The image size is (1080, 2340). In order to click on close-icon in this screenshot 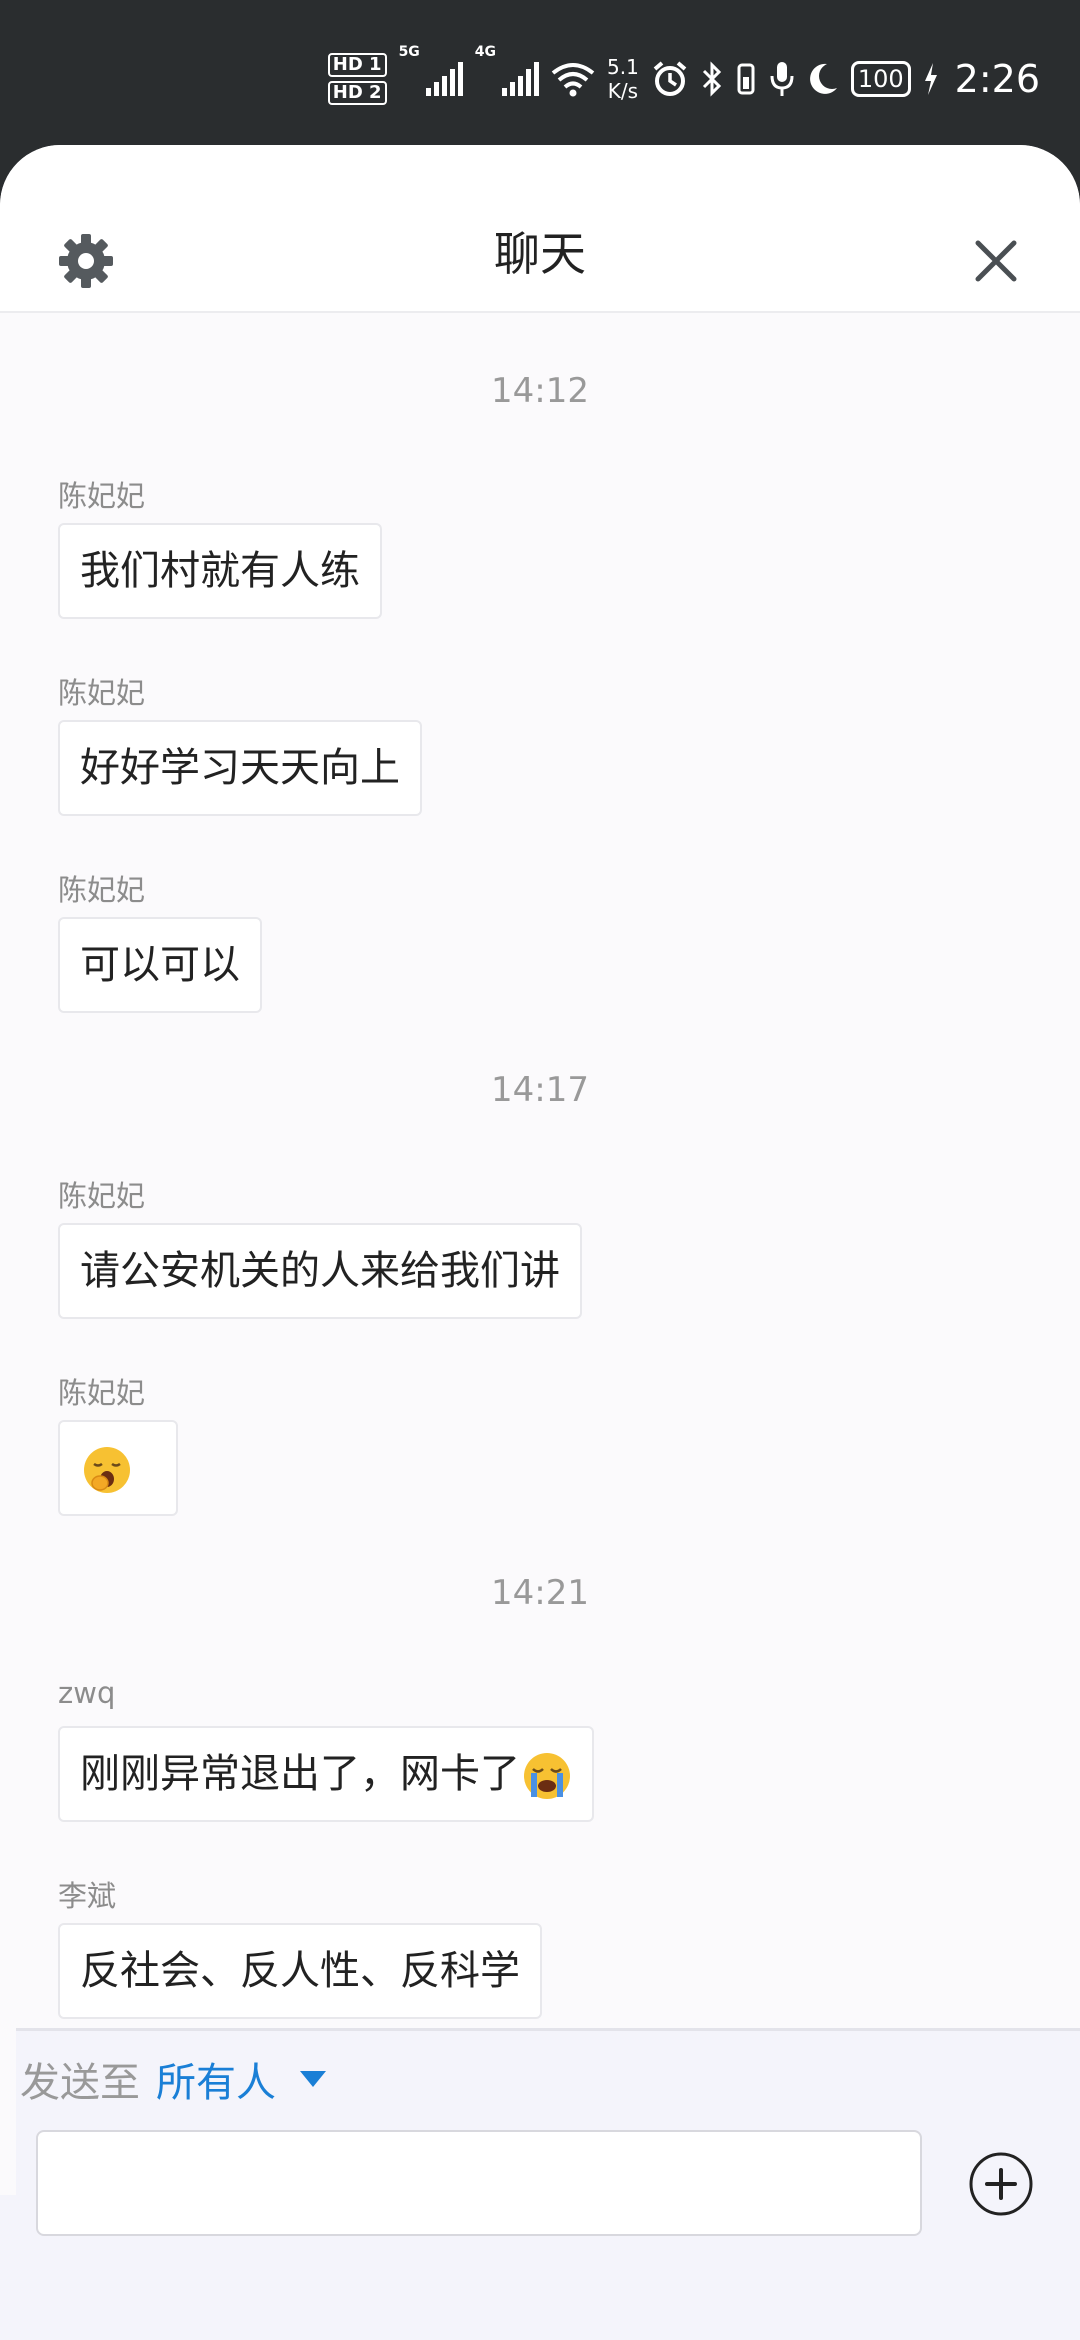, I will do `click(996, 261)`.